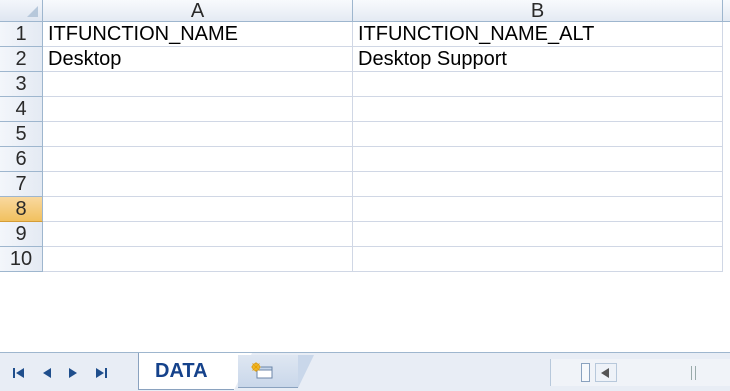  I want to click on horizontal-scrollbar, so click(640, 372).